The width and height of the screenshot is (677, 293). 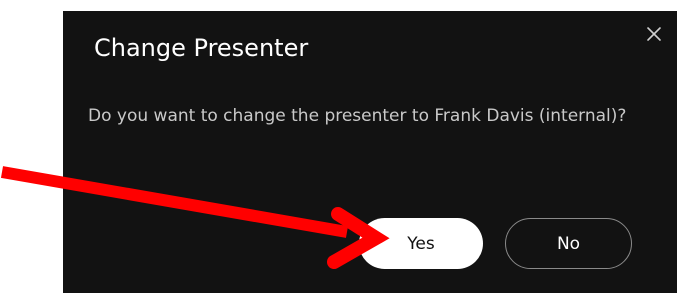 I want to click on no-button: No, so click(x=568, y=243).